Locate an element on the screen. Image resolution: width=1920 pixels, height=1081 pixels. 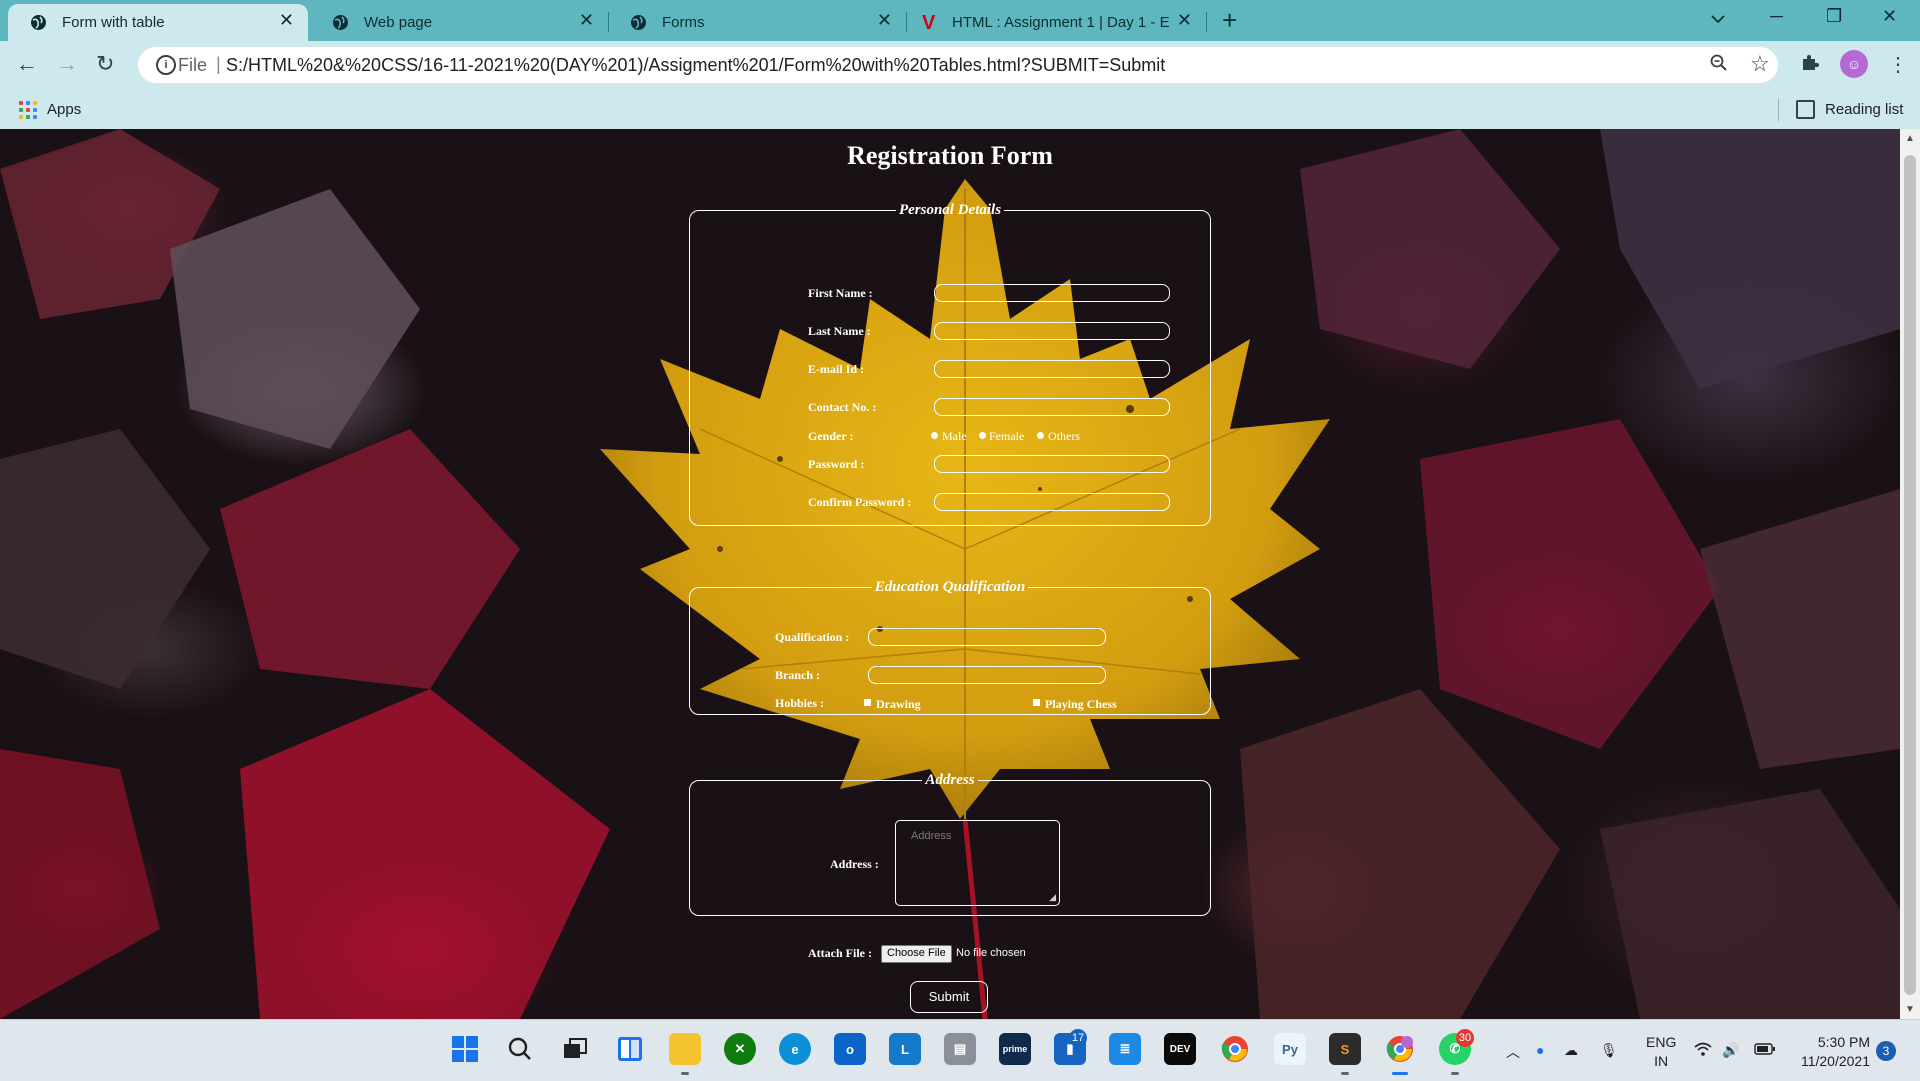
profile-avatar: ☺ is located at coordinates (1854, 64).